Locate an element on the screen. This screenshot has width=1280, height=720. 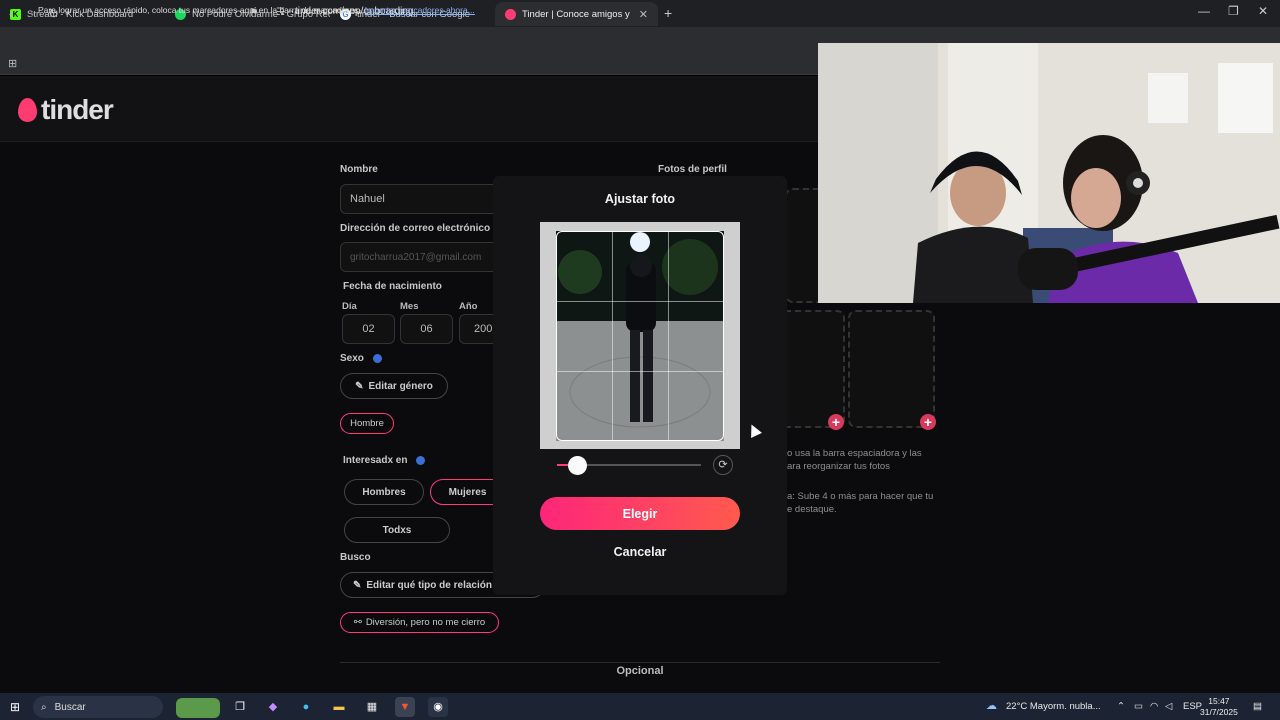
file-explorer-icon: ▬ is located at coordinates (339, 707).